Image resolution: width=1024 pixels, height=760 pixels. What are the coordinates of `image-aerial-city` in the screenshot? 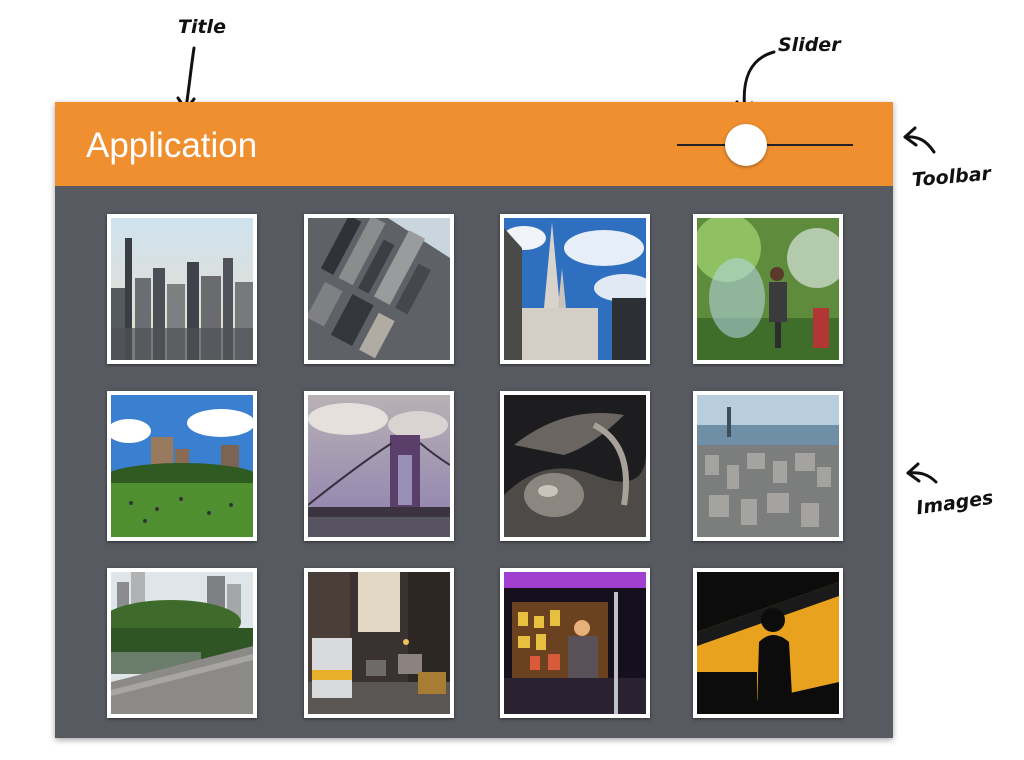 It's located at (379, 289).